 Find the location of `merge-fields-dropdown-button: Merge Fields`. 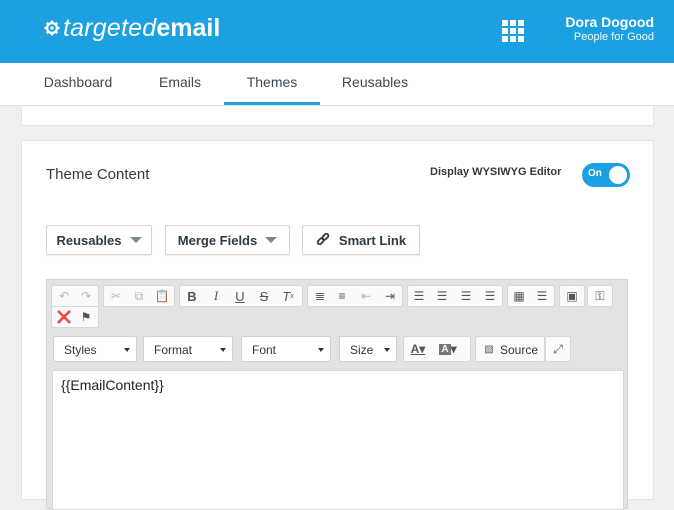

merge-fields-dropdown-button: Merge Fields is located at coordinates (227, 240).